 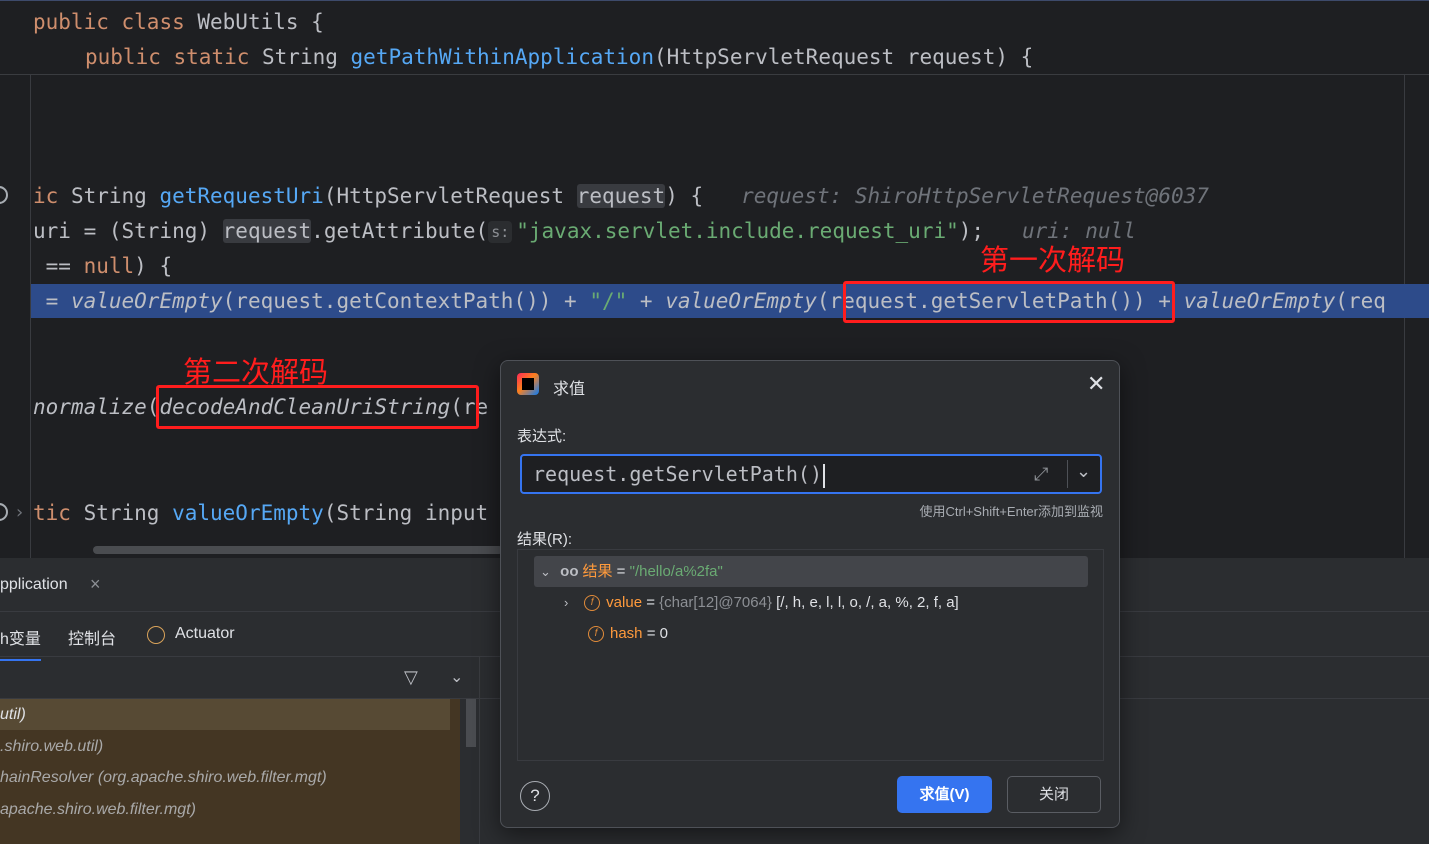 What do you see at coordinates (156, 635) in the screenshot?
I see `actuator-icon` at bounding box center [156, 635].